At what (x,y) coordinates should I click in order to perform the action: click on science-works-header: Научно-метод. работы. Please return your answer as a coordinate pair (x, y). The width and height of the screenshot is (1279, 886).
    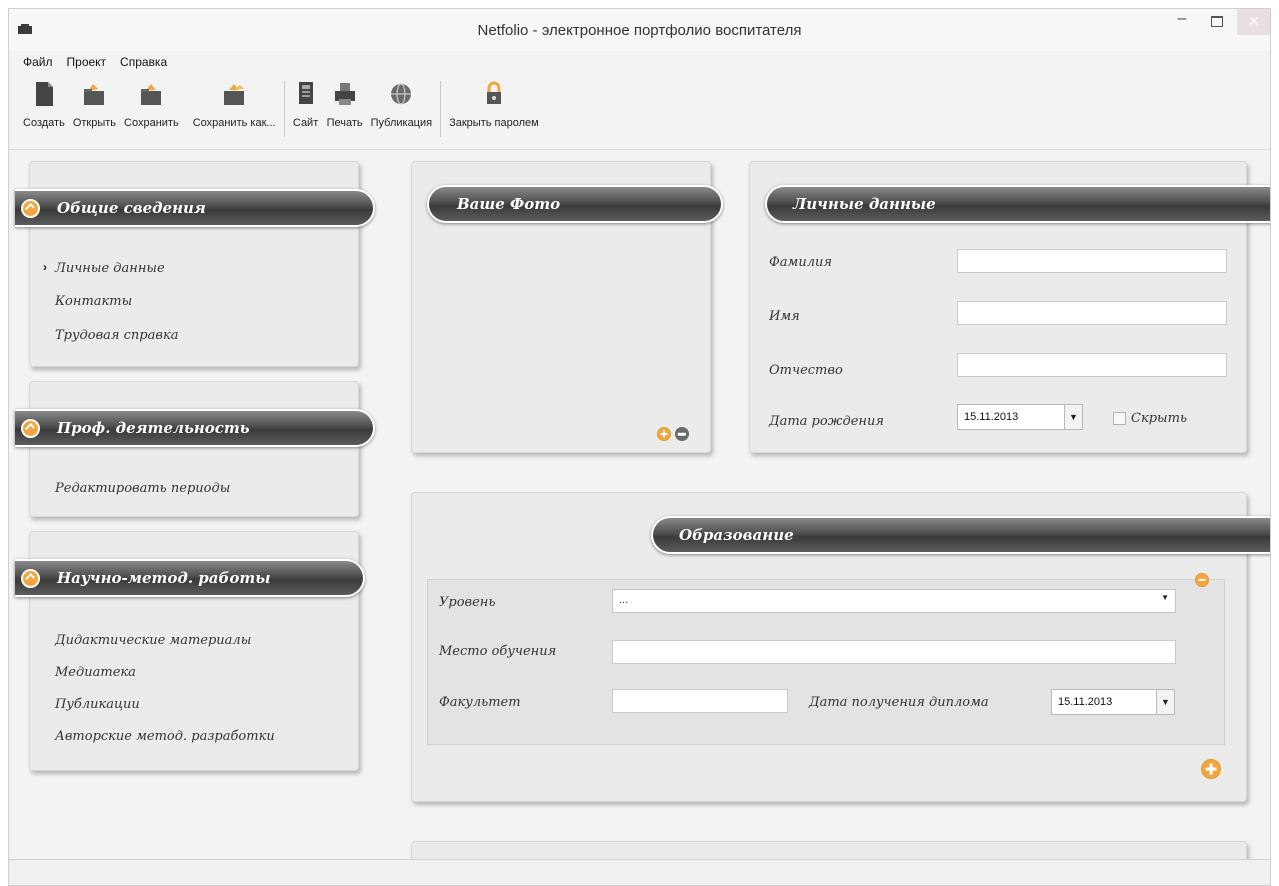
    Looking at the image, I should click on (190, 578).